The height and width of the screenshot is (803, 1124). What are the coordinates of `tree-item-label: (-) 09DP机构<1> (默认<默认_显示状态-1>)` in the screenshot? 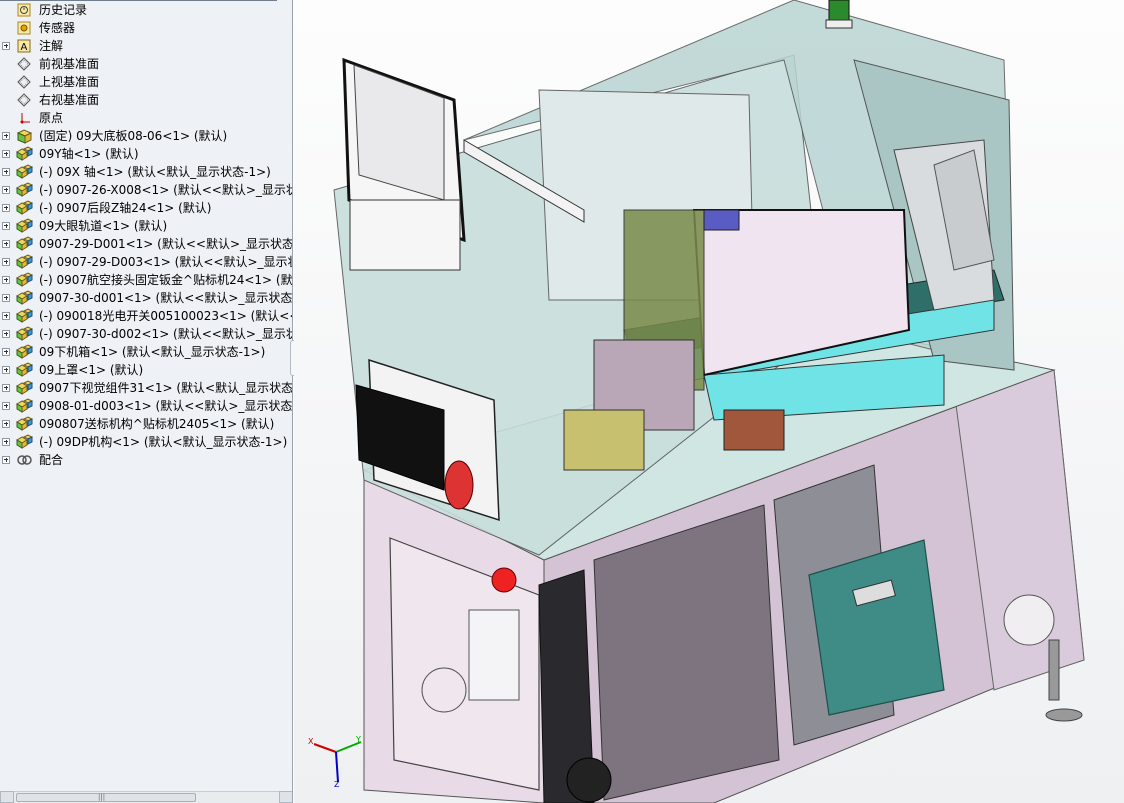 It's located at (163, 442).